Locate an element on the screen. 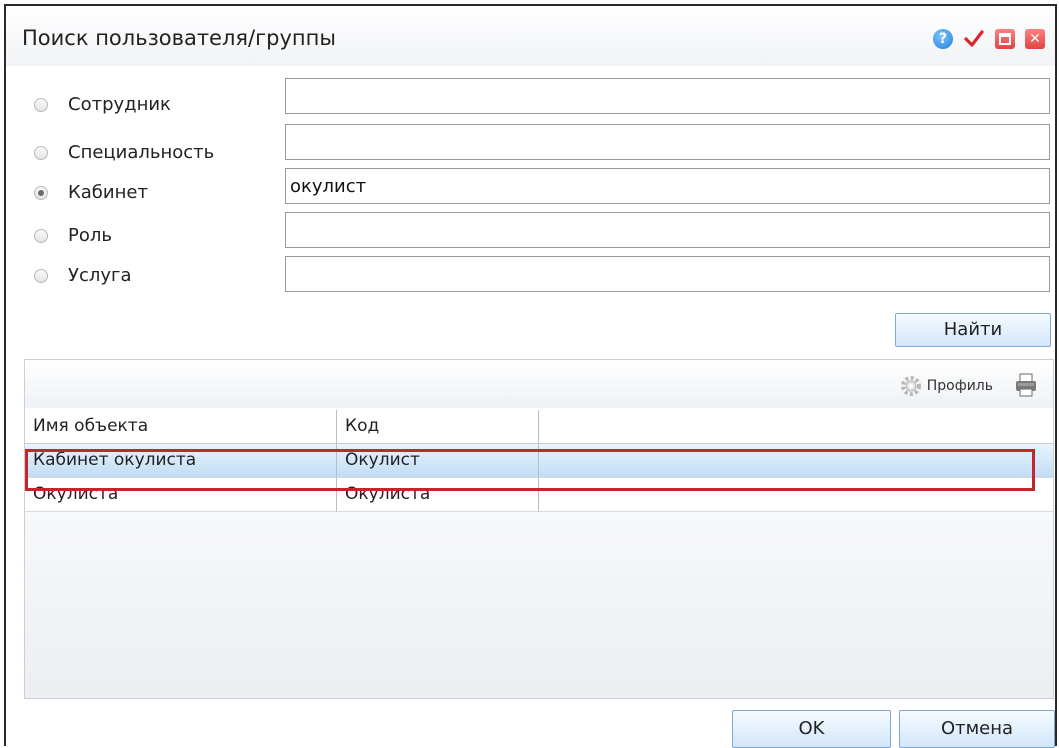 The width and height of the screenshot is (1059, 748). radio-option-specialty: Специальность is located at coordinates (124, 152).